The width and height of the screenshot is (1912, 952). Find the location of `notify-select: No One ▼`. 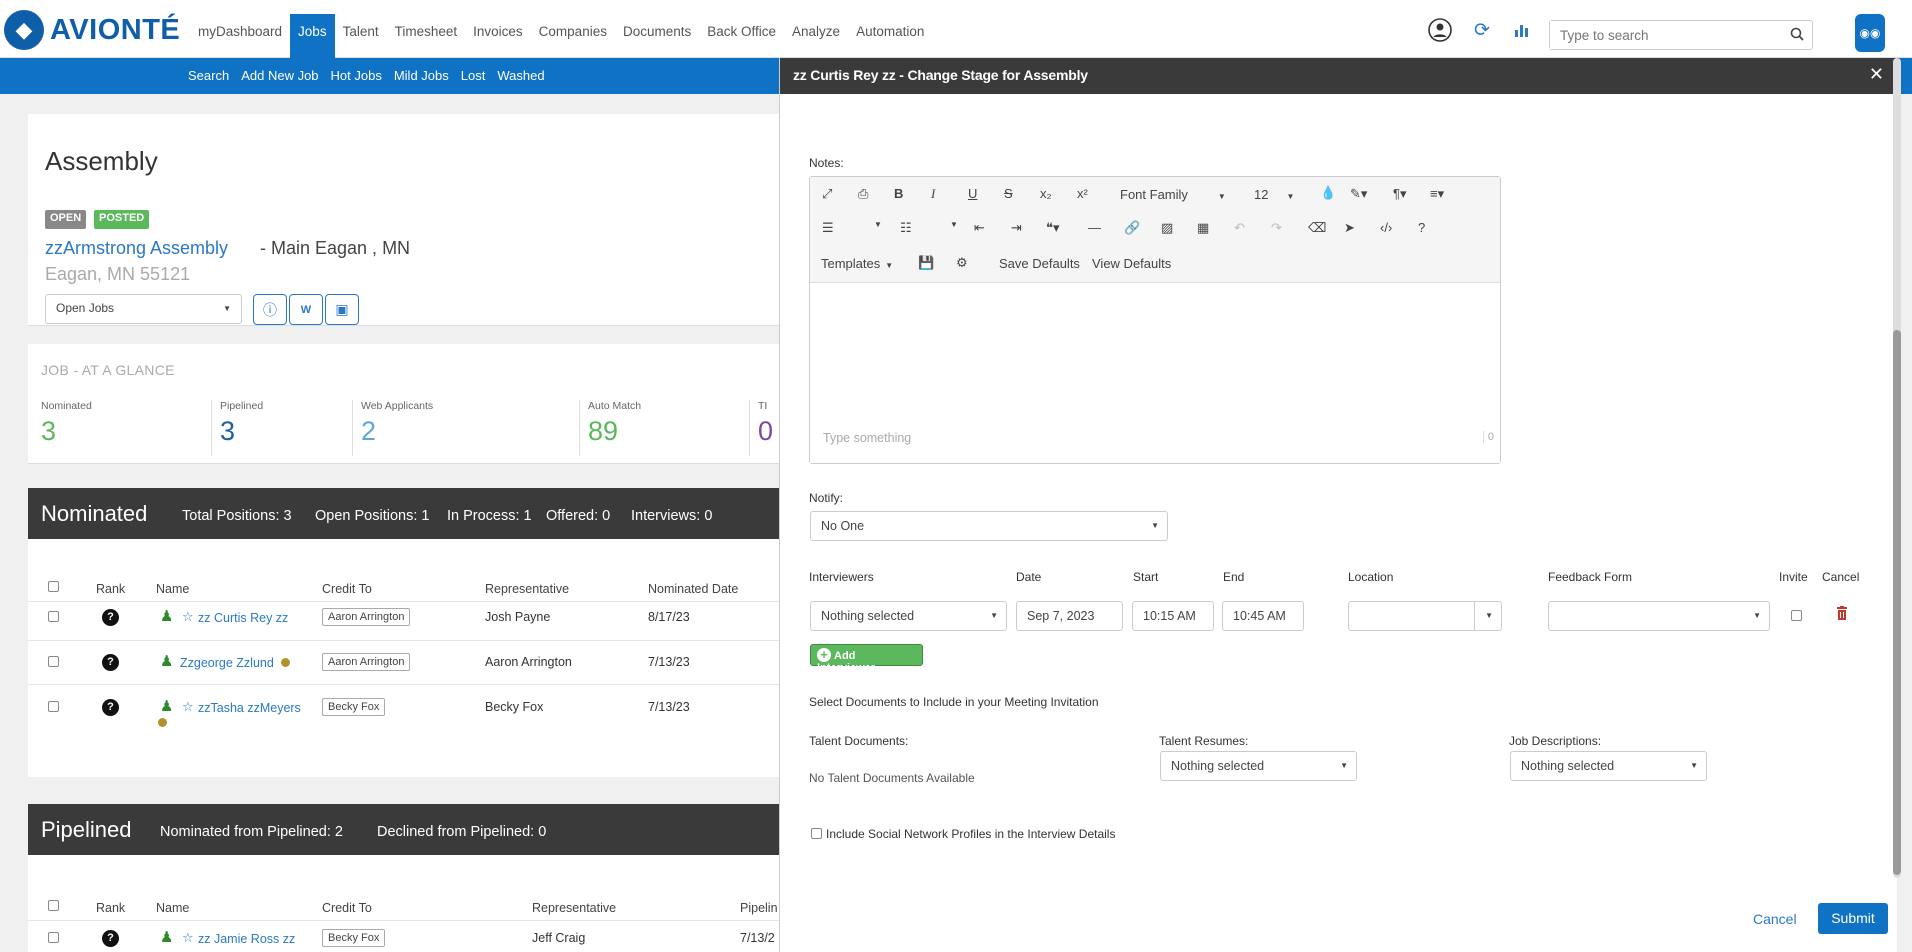

notify-select: No One ▼ is located at coordinates (989, 526).